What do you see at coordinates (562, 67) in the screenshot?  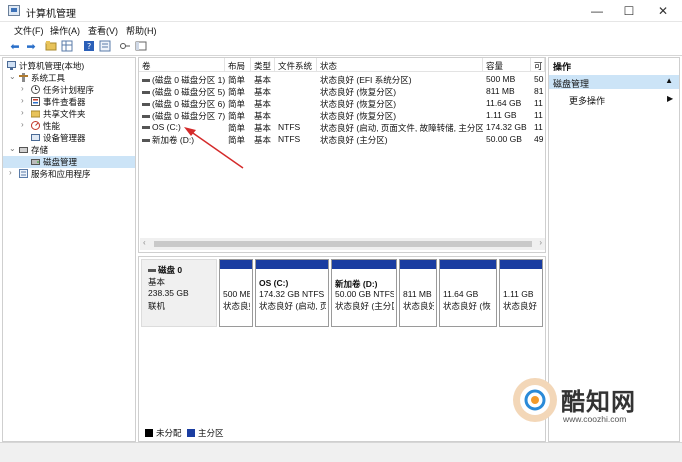 I see `actions-title: 操作` at bounding box center [562, 67].